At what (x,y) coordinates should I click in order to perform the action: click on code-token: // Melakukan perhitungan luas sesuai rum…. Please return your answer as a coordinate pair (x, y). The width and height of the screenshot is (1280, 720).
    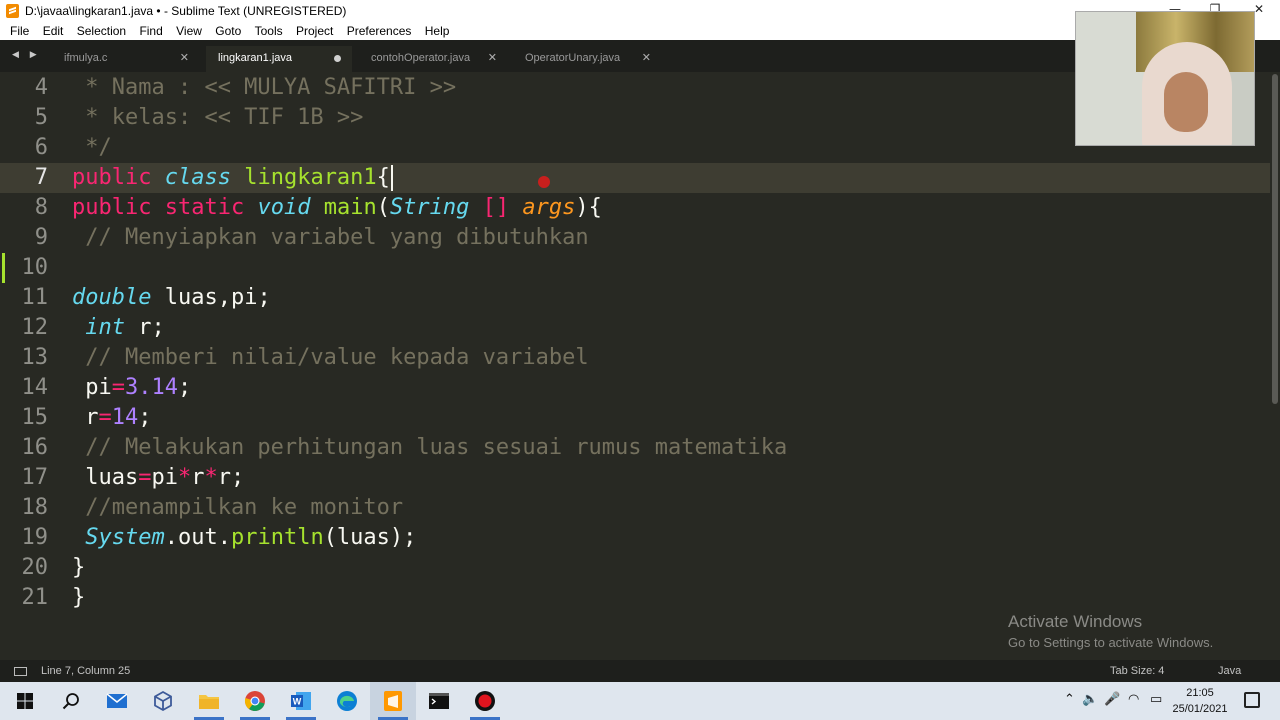
    Looking at the image, I should click on (430, 447).